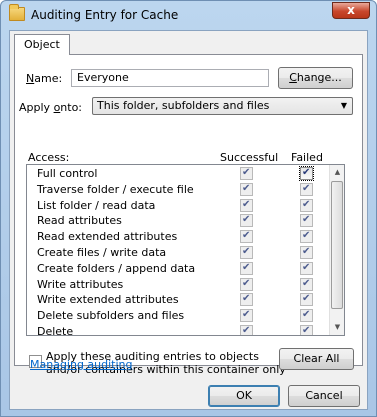 The image size is (377, 417). Describe the element at coordinates (179, 237) in the screenshot. I see `access-row: Read extended attributes` at that location.